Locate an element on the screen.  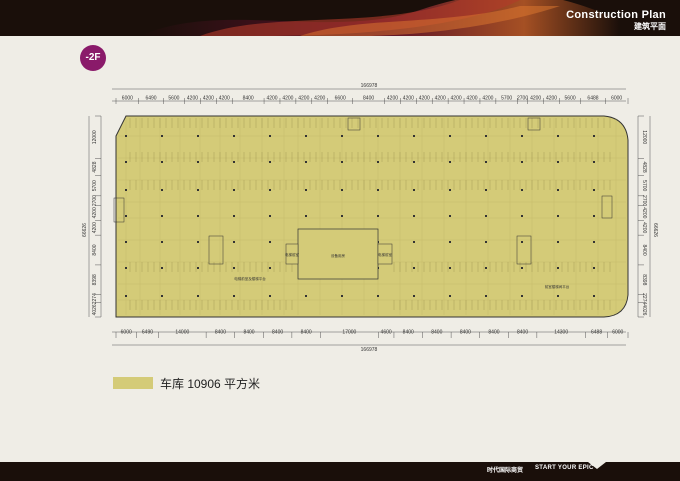
dim-label: 14000 is located at coordinates (182, 333).